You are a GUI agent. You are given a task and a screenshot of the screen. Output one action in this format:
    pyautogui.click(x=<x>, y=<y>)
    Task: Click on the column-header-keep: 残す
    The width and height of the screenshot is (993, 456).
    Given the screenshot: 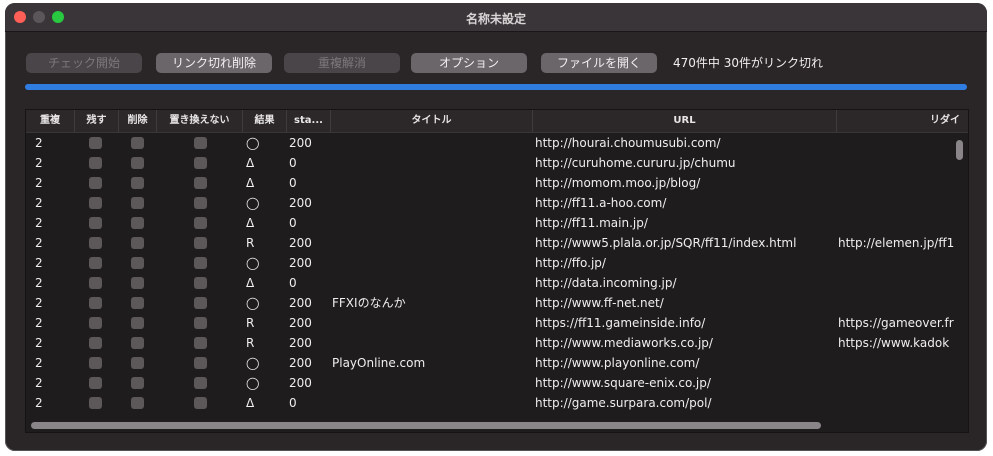 What is the action you would take?
    pyautogui.click(x=96, y=121)
    